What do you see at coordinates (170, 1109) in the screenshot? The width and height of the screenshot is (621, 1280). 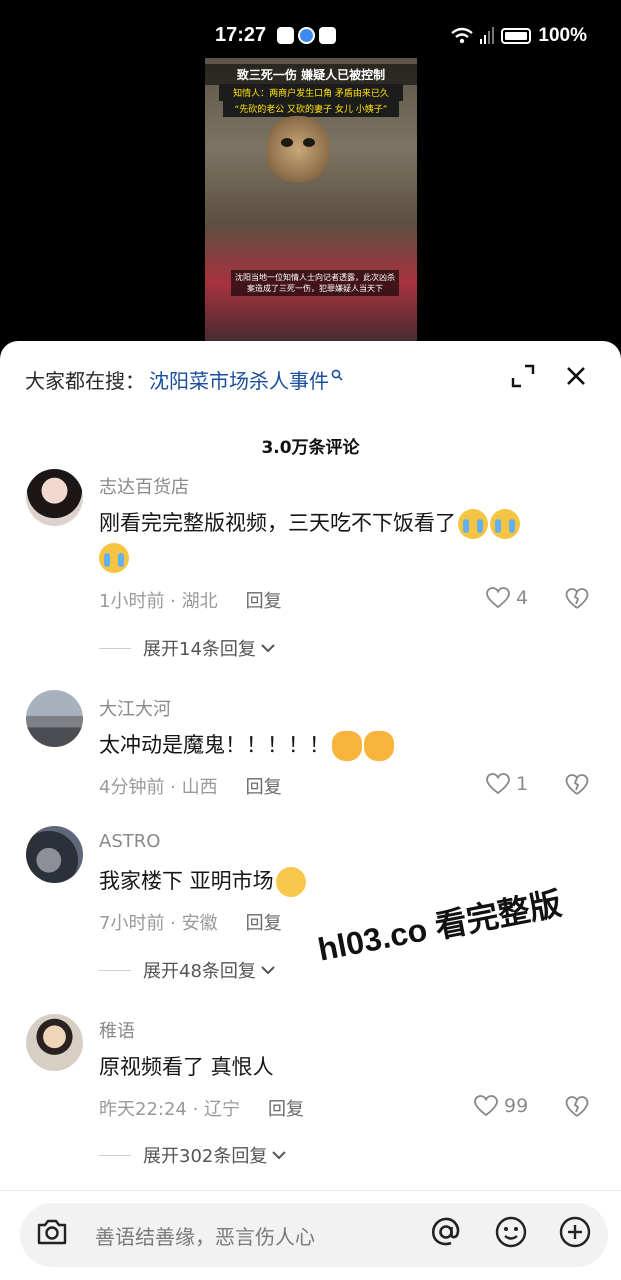 I see `comment-time-location: 昨天22:24 · 辽宁` at bounding box center [170, 1109].